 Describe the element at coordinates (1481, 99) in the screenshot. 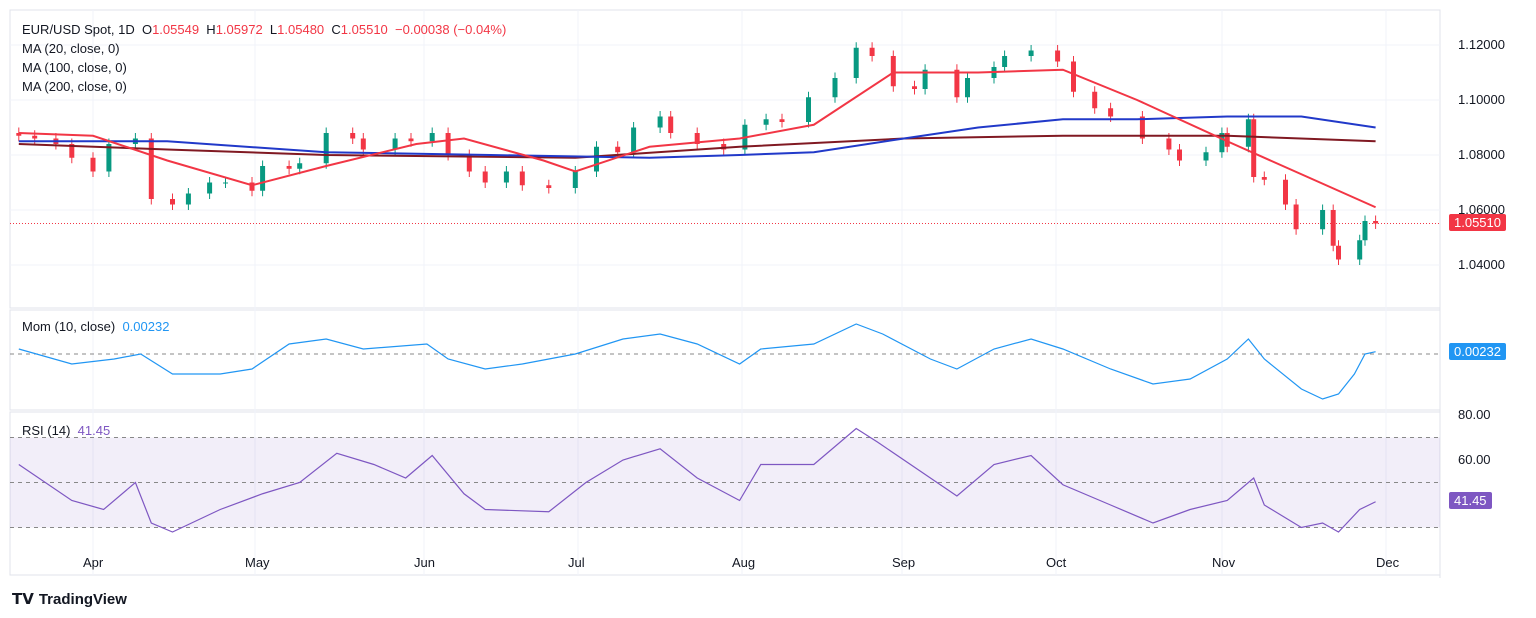

I see `price-tick: 1.10000` at that location.